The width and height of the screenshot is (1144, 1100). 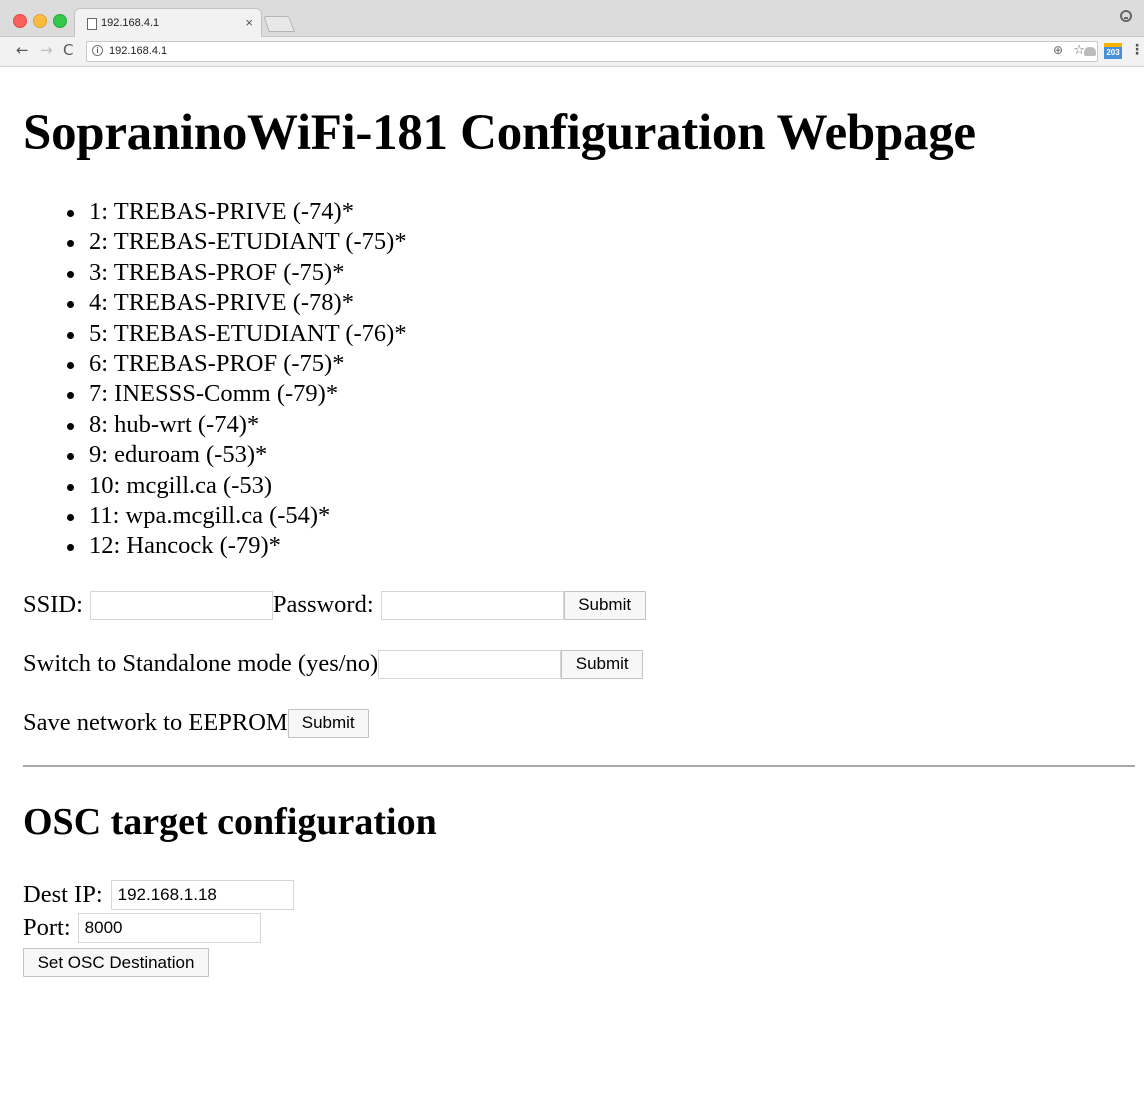 I want to click on maximize-window-button, so click(x=60, y=21).